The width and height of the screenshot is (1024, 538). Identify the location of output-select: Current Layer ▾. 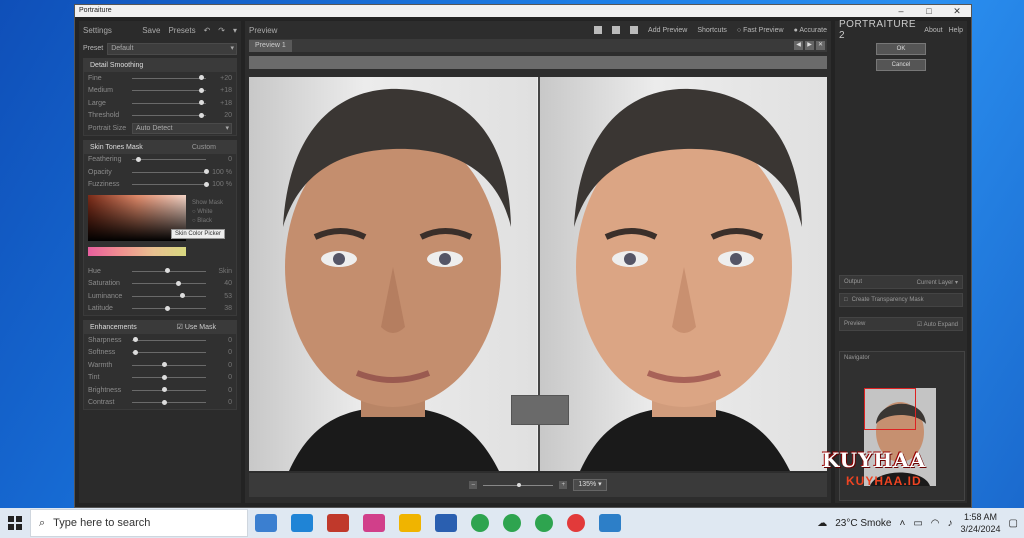
(937, 282).